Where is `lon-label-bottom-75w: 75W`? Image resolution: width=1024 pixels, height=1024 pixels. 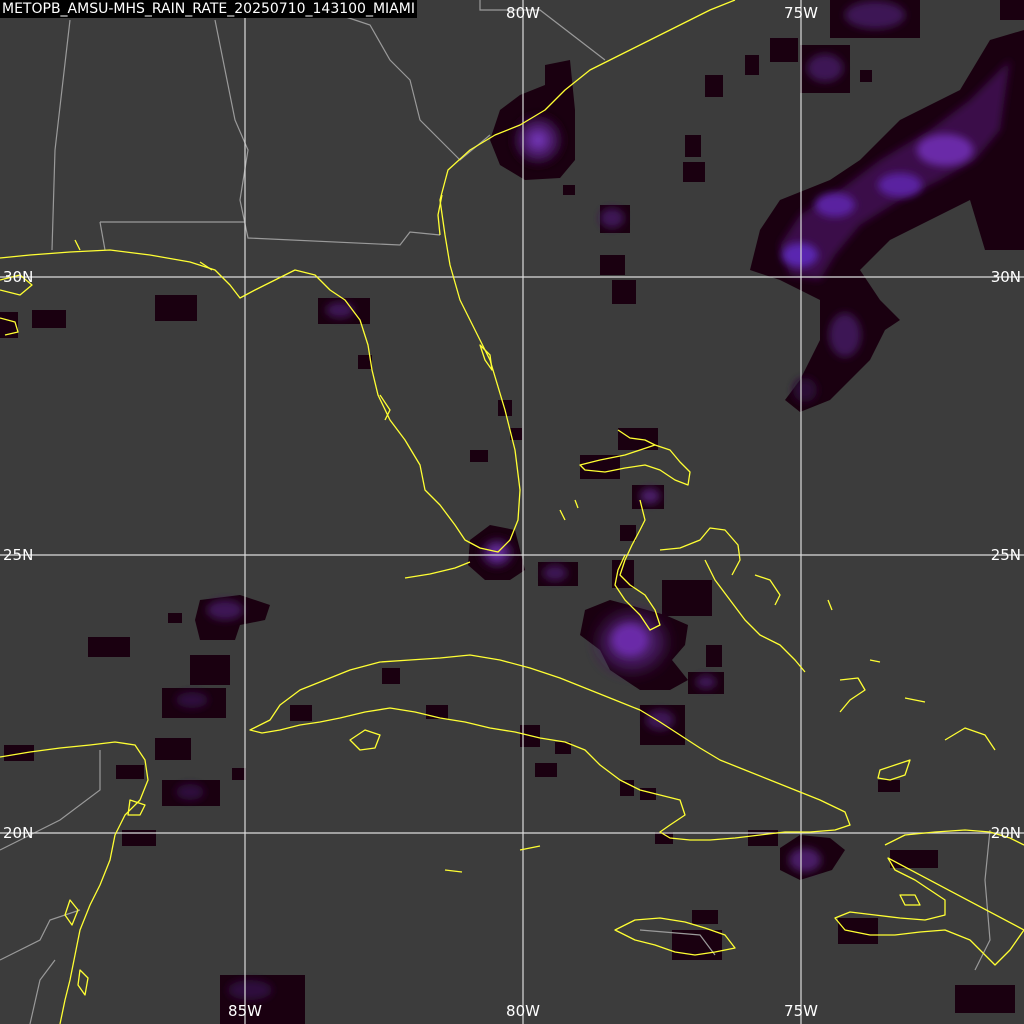 lon-label-bottom-75w: 75W is located at coordinates (801, 1011).